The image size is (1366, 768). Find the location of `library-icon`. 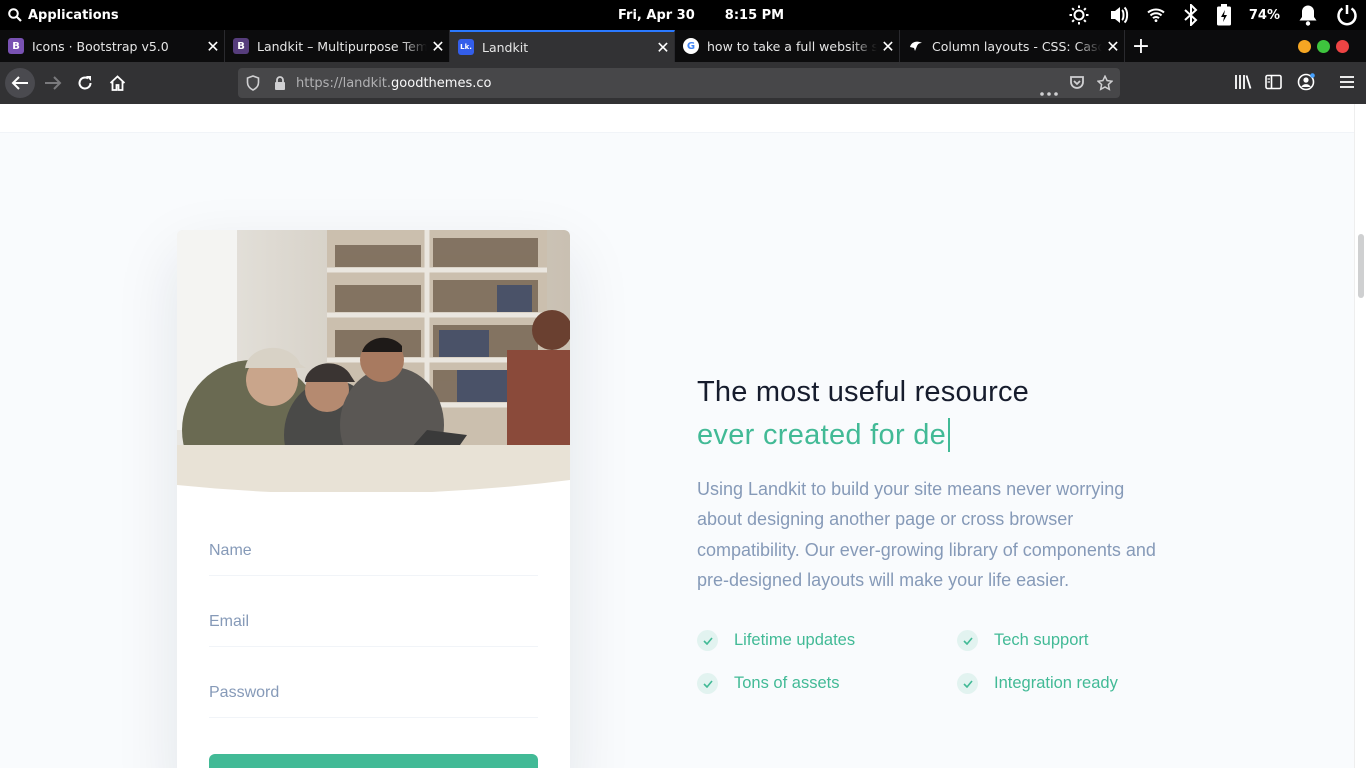

library-icon is located at coordinates (1243, 84).